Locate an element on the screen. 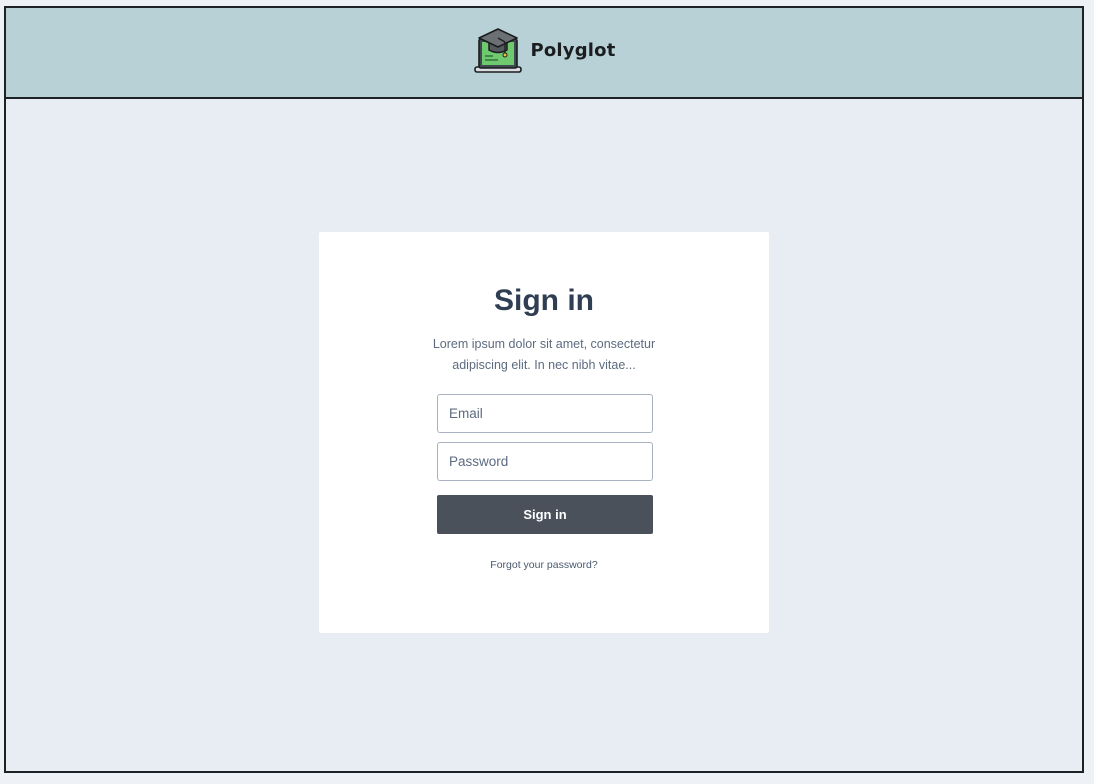 This screenshot has width=1094, height=784. brand: Polyglot is located at coordinates (543, 51).